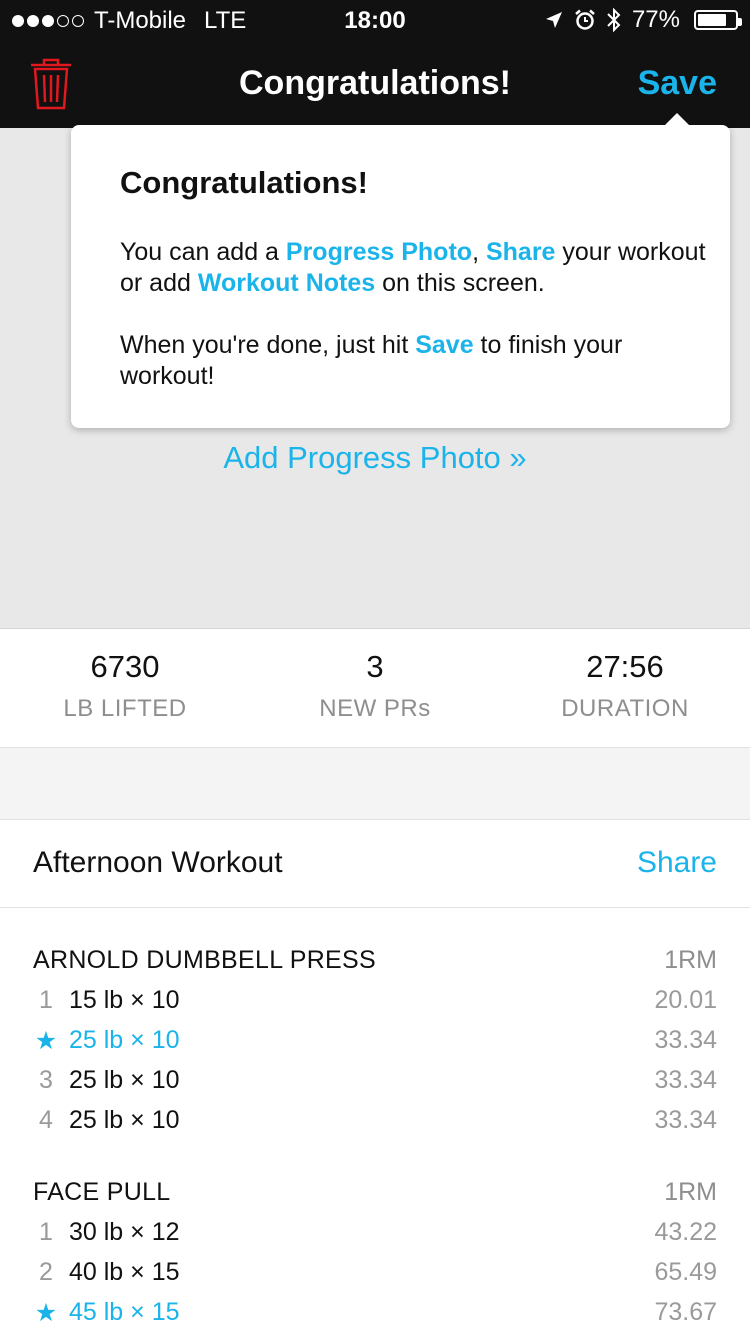  Describe the element at coordinates (102, 1192) in the screenshot. I see `exercise-name: FACE PULL` at that location.